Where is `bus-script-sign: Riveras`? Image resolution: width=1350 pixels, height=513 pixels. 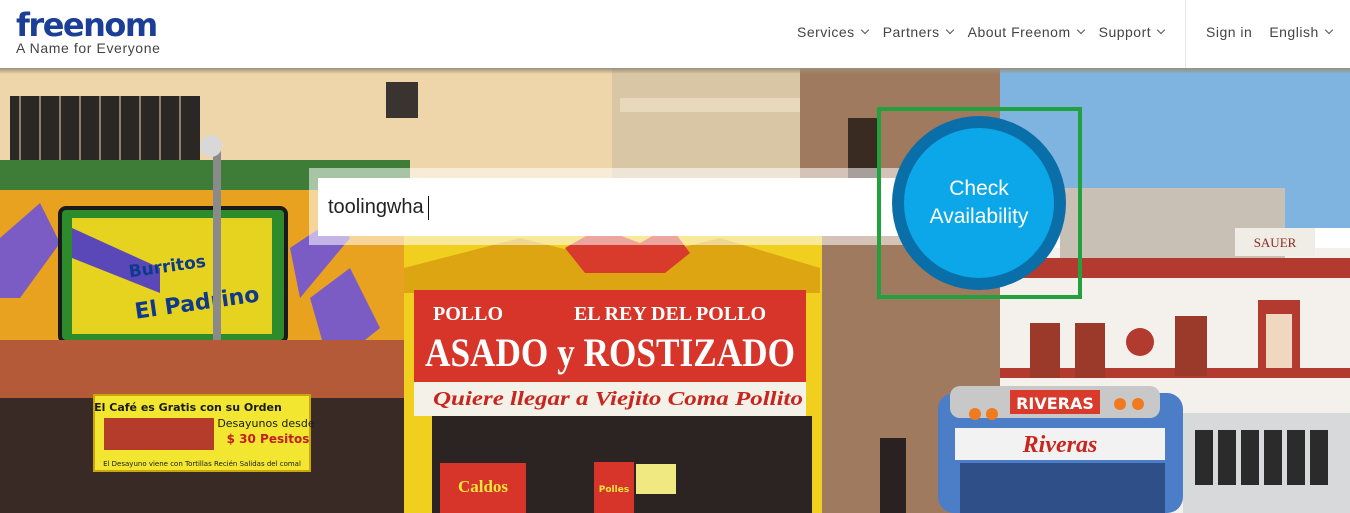 bus-script-sign: Riveras is located at coordinates (1060, 445).